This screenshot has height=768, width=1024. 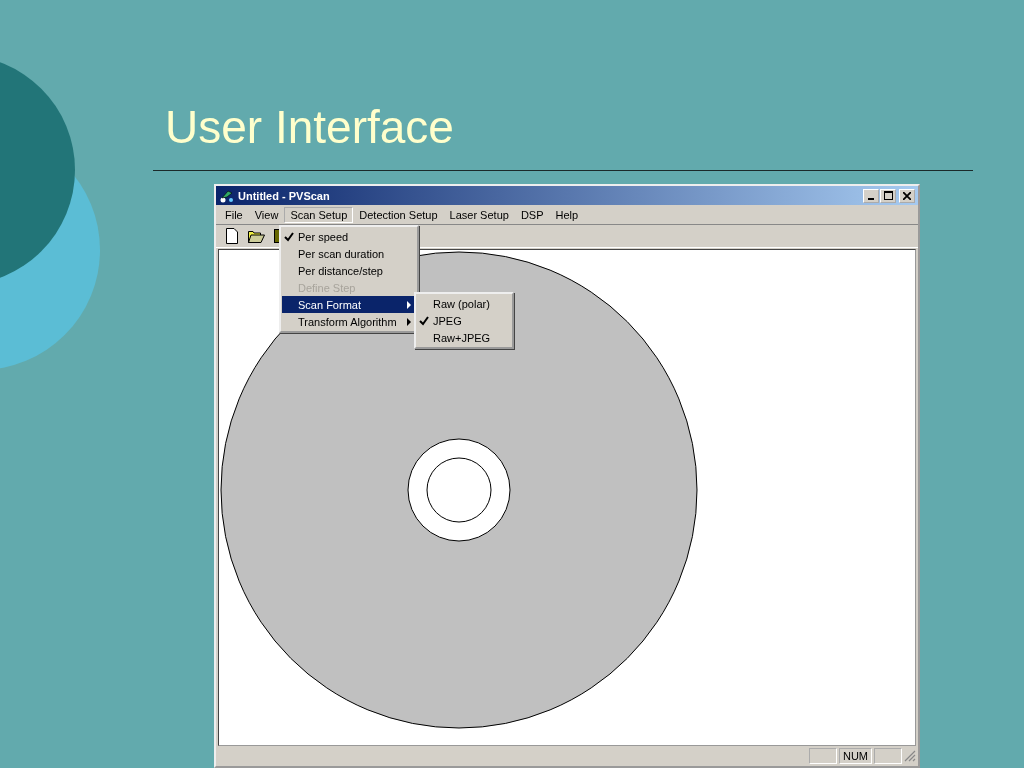 What do you see at coordinates (398, 214) in the screenshot?
I see `menu-item: Detection Setup` at bounding box center [398, 214].